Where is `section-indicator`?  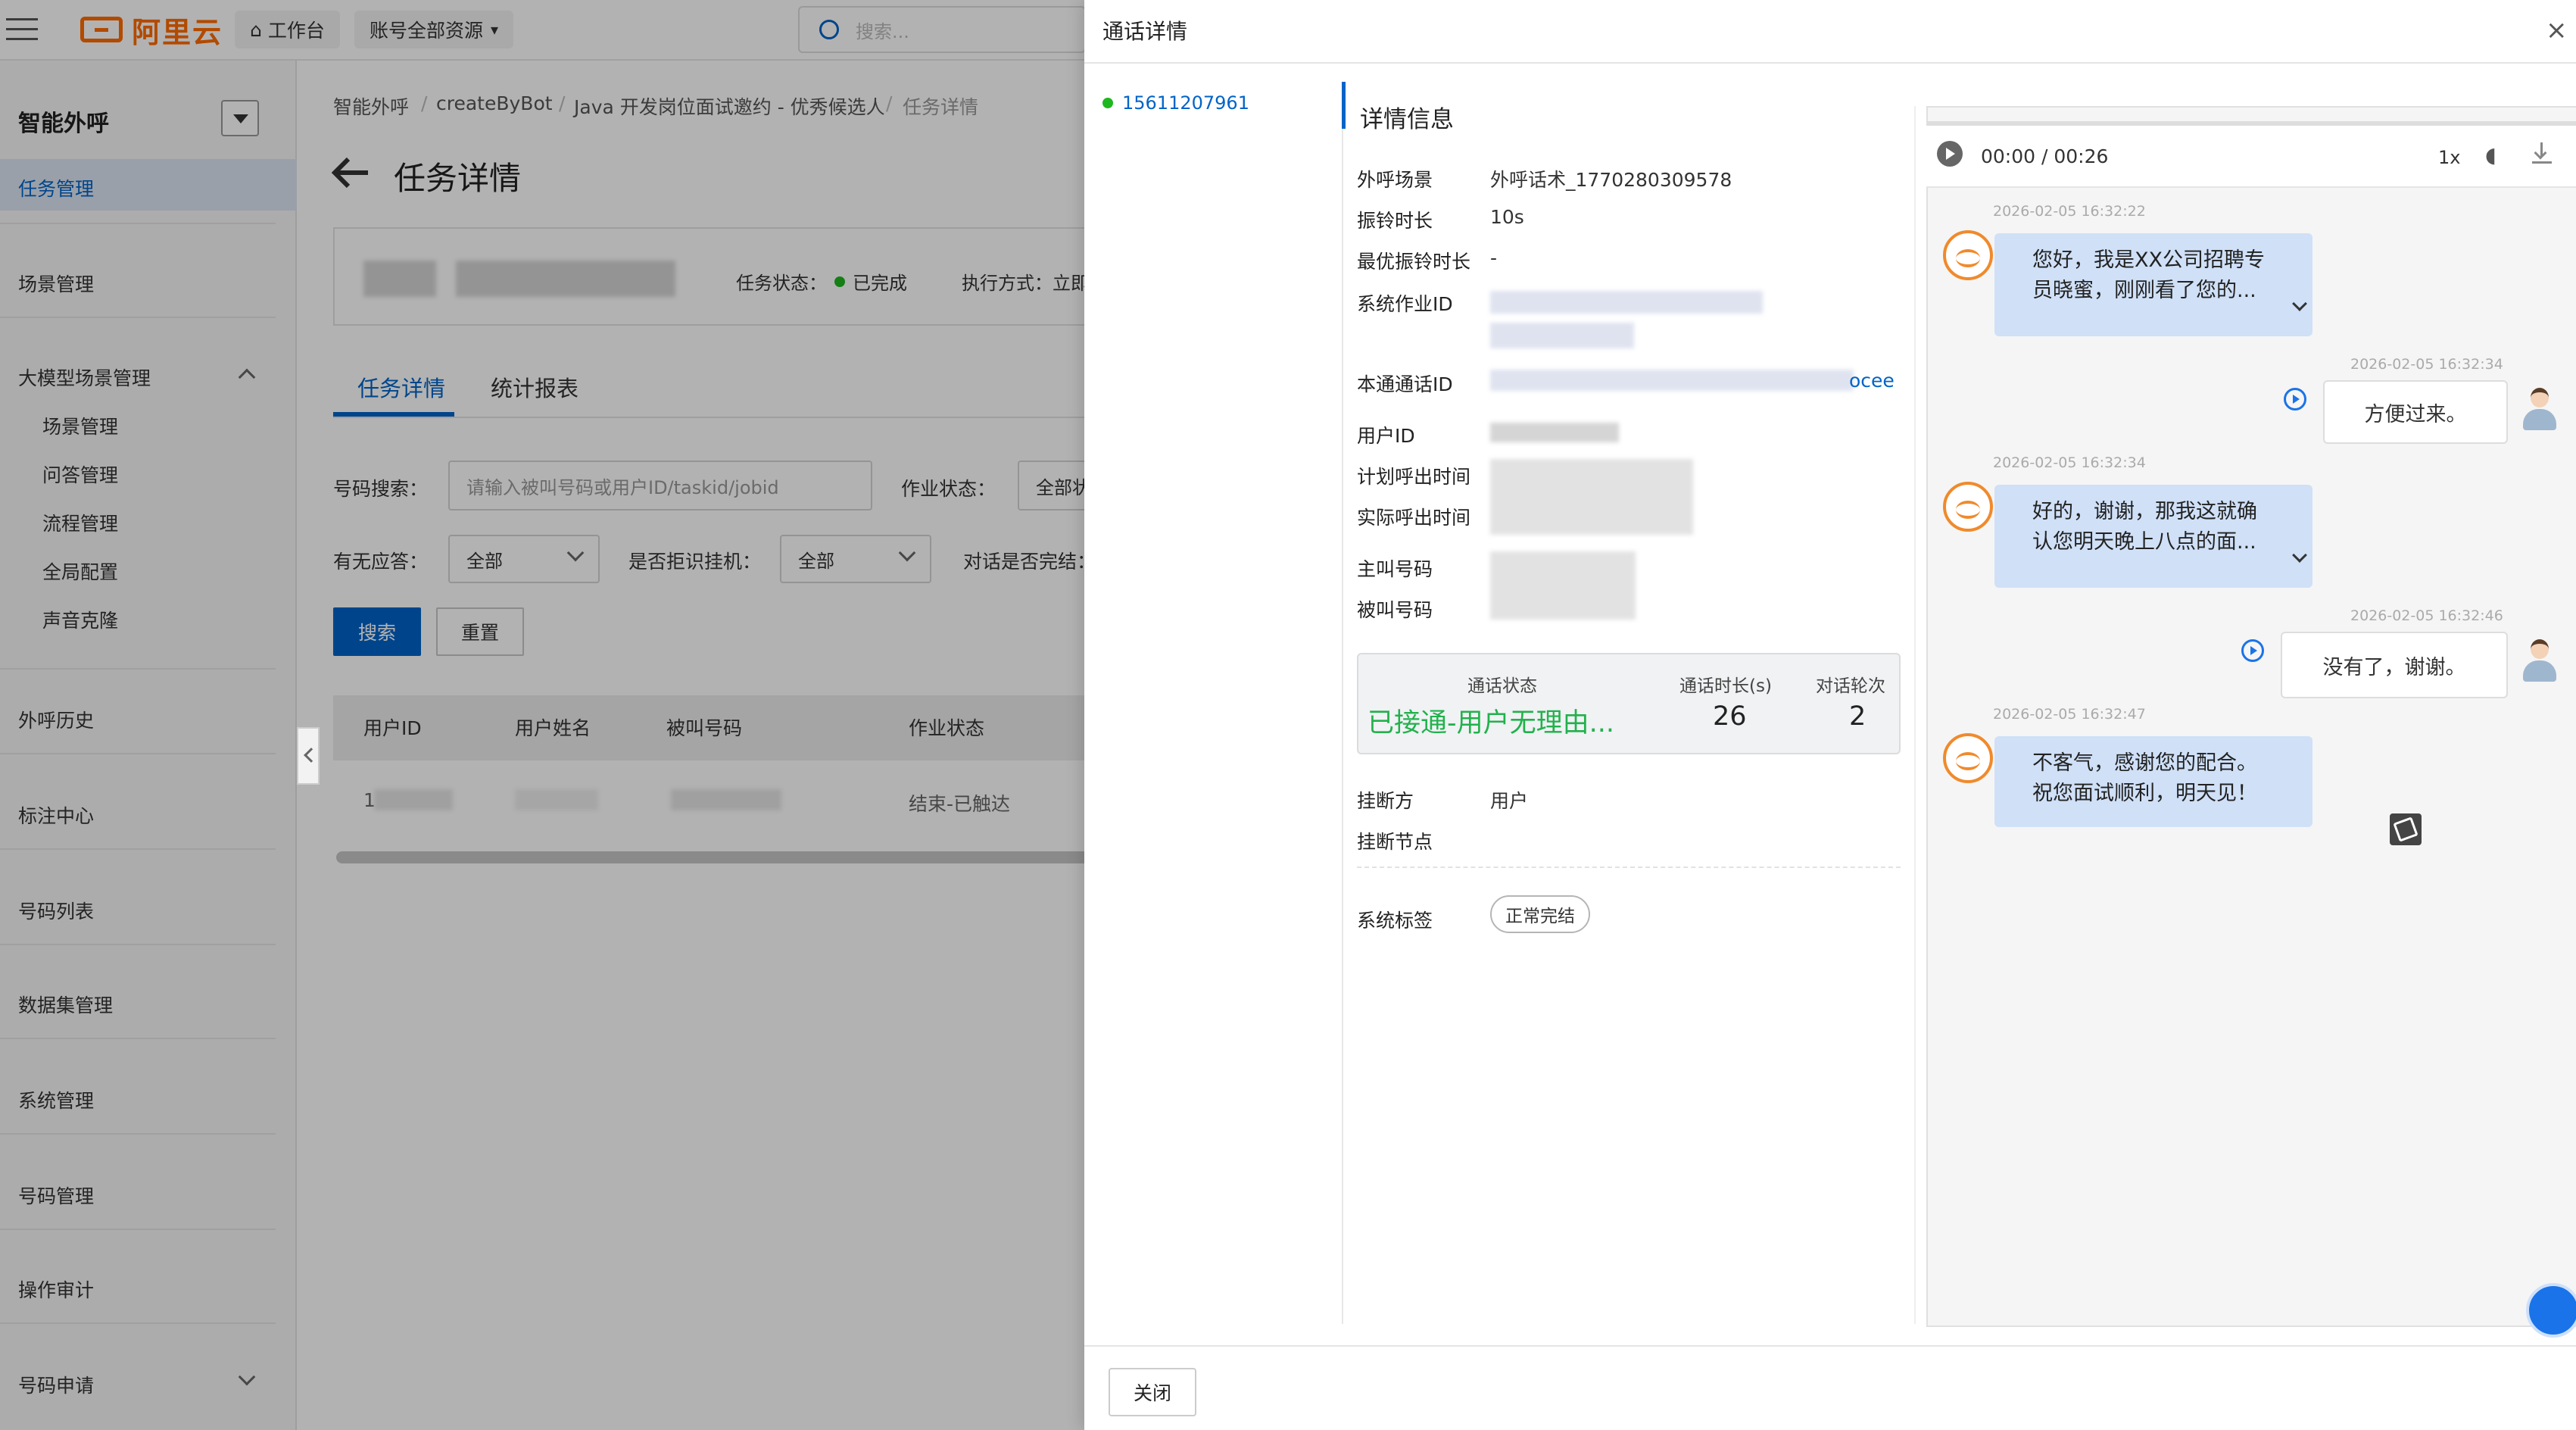 section-indicator is located at coordinates (1344, 105).